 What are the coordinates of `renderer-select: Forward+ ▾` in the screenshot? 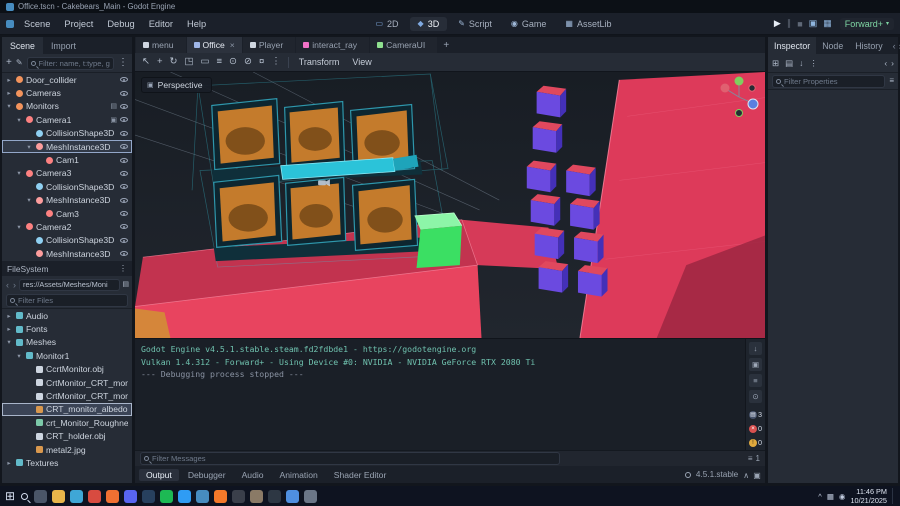 It's located at (866, 23).